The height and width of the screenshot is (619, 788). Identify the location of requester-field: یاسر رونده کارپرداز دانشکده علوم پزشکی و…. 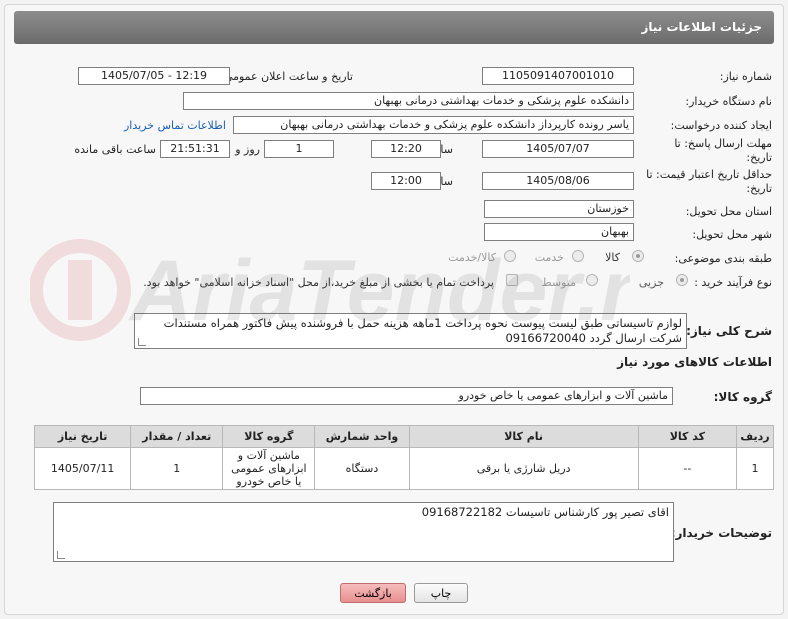
(433, 125).